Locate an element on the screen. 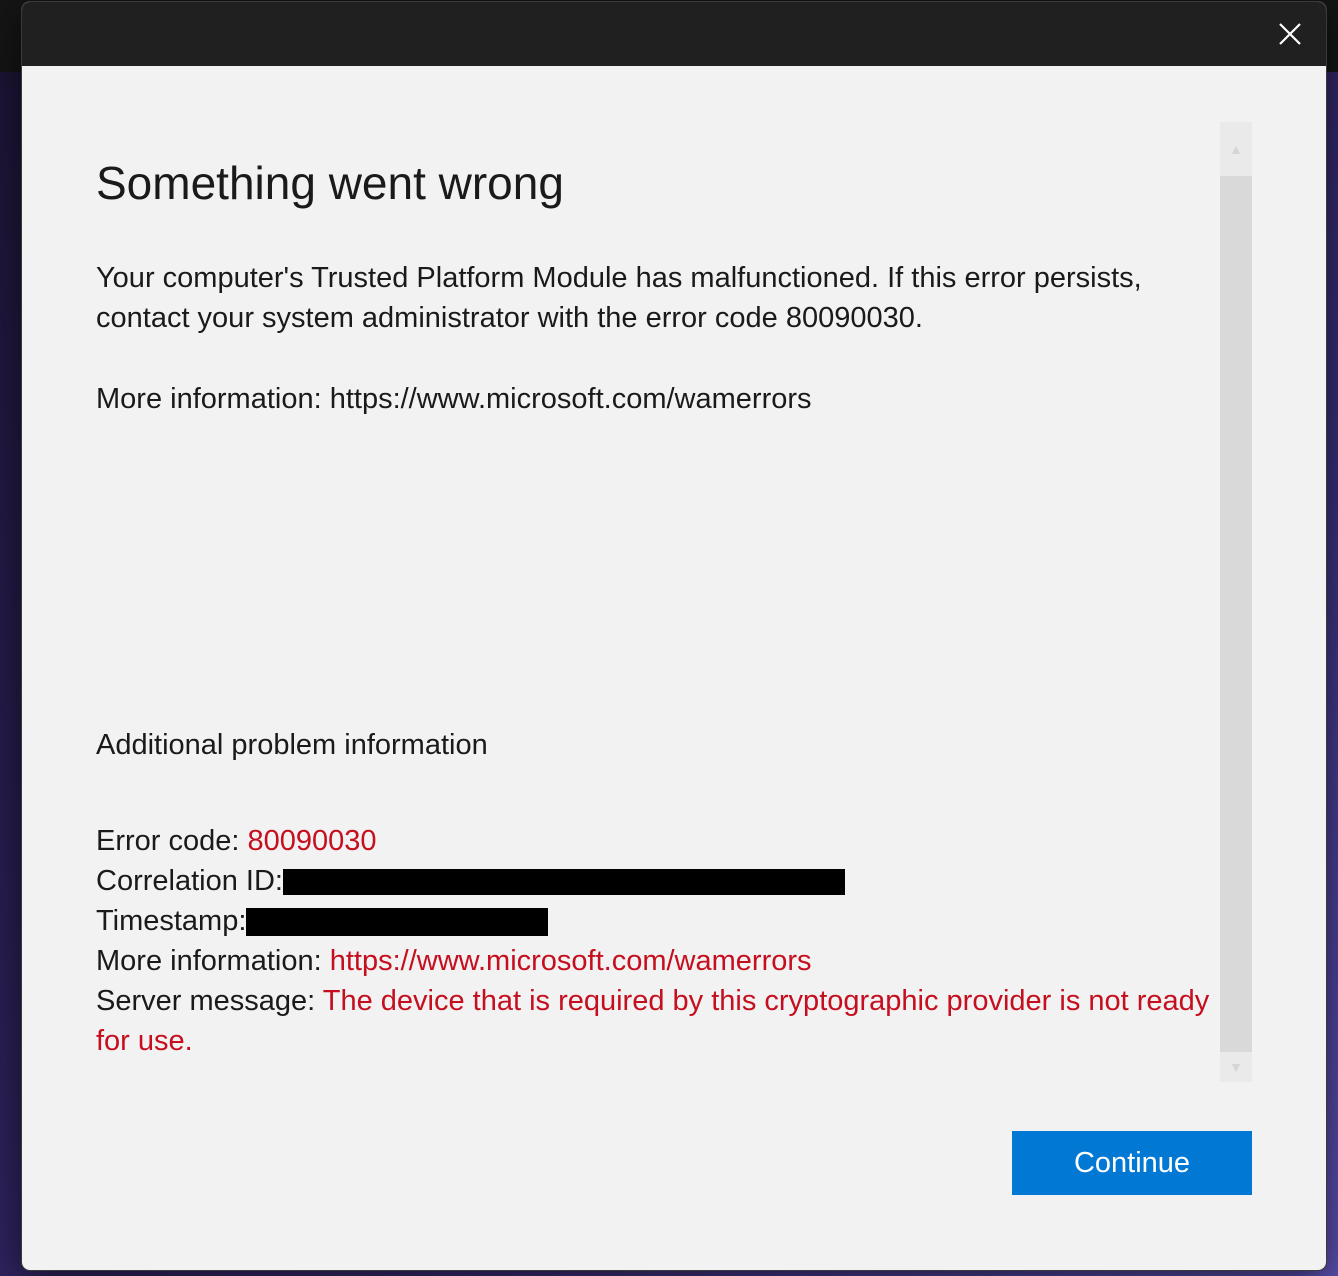 Image resolution: width=1338 pixels, height=1276 pixels. close-button is located at coordinates (1290, 34).